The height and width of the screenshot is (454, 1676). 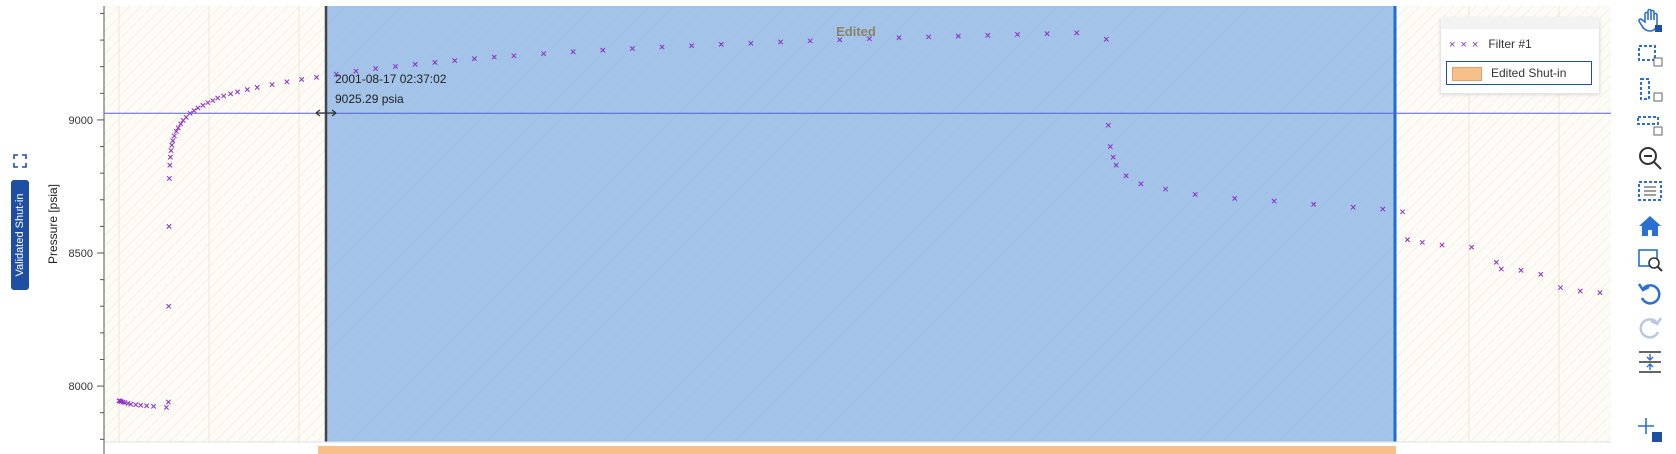 I want to click on home-icon, so click(x=1650, y=226).